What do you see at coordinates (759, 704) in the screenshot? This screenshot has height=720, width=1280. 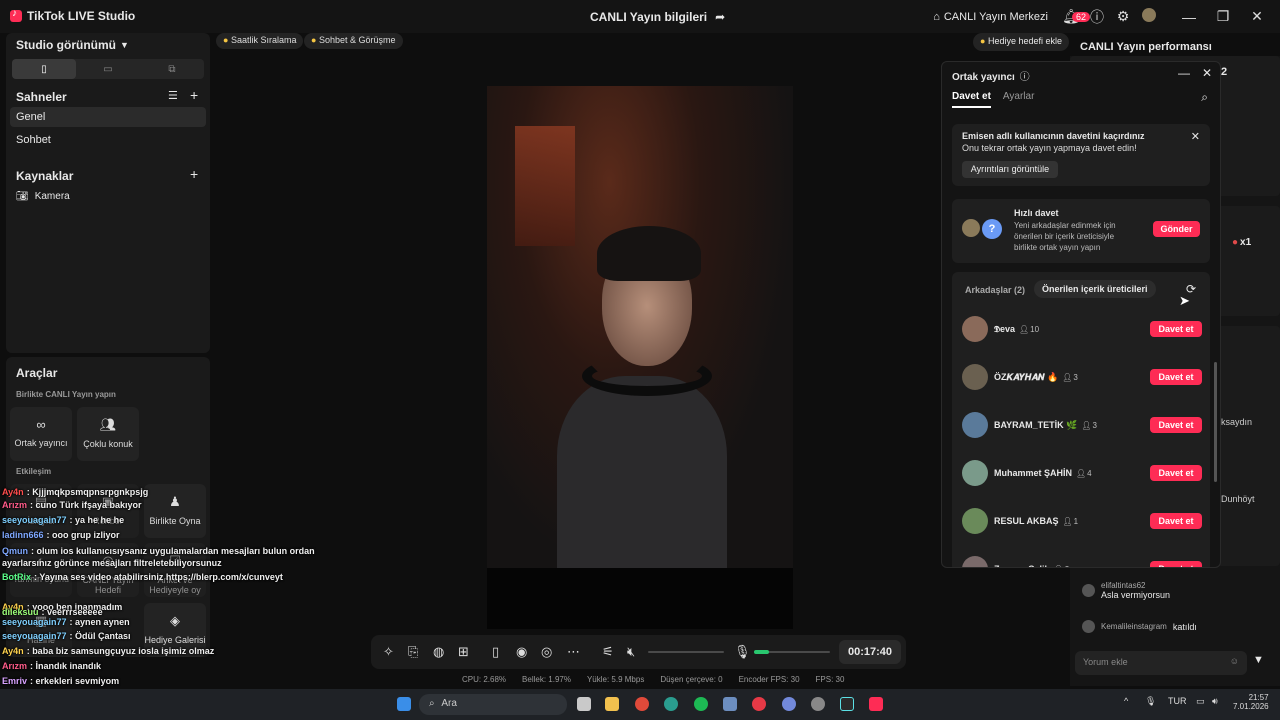 I see `recorder-icon` at bounding box center [759, 704].